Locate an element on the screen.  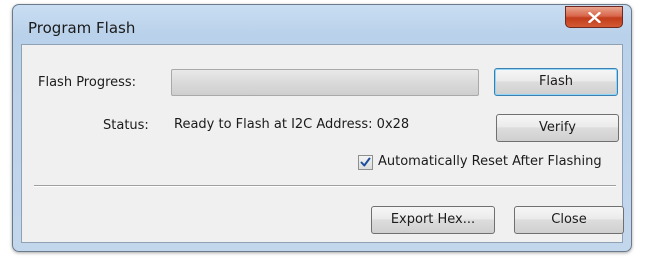
window-close-button is located at coordinates (594, 17).